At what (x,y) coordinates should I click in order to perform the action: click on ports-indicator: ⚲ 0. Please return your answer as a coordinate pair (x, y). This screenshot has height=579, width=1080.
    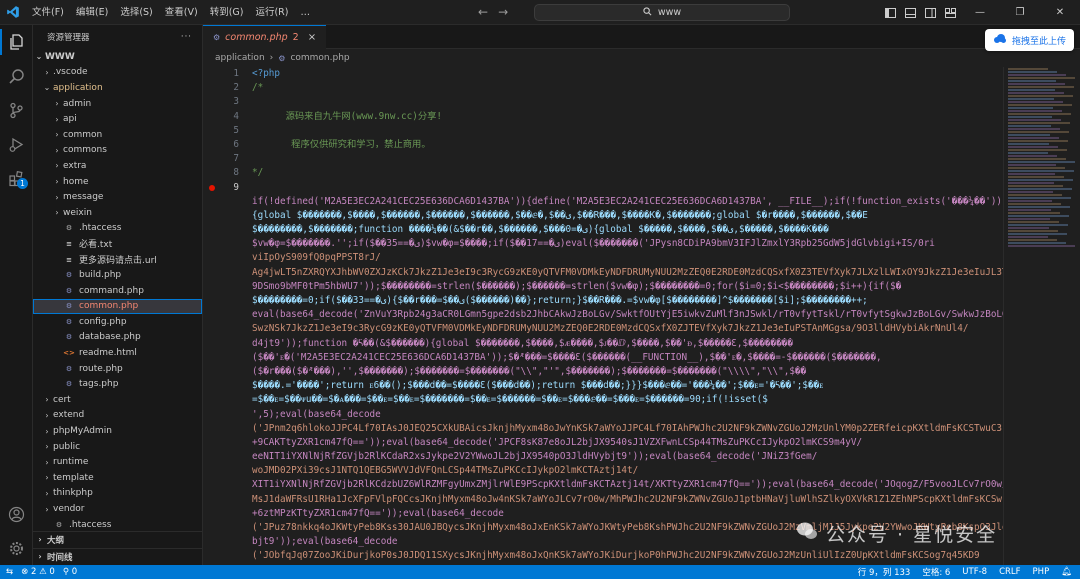
    Looking at the image, I should click on (70, 572).